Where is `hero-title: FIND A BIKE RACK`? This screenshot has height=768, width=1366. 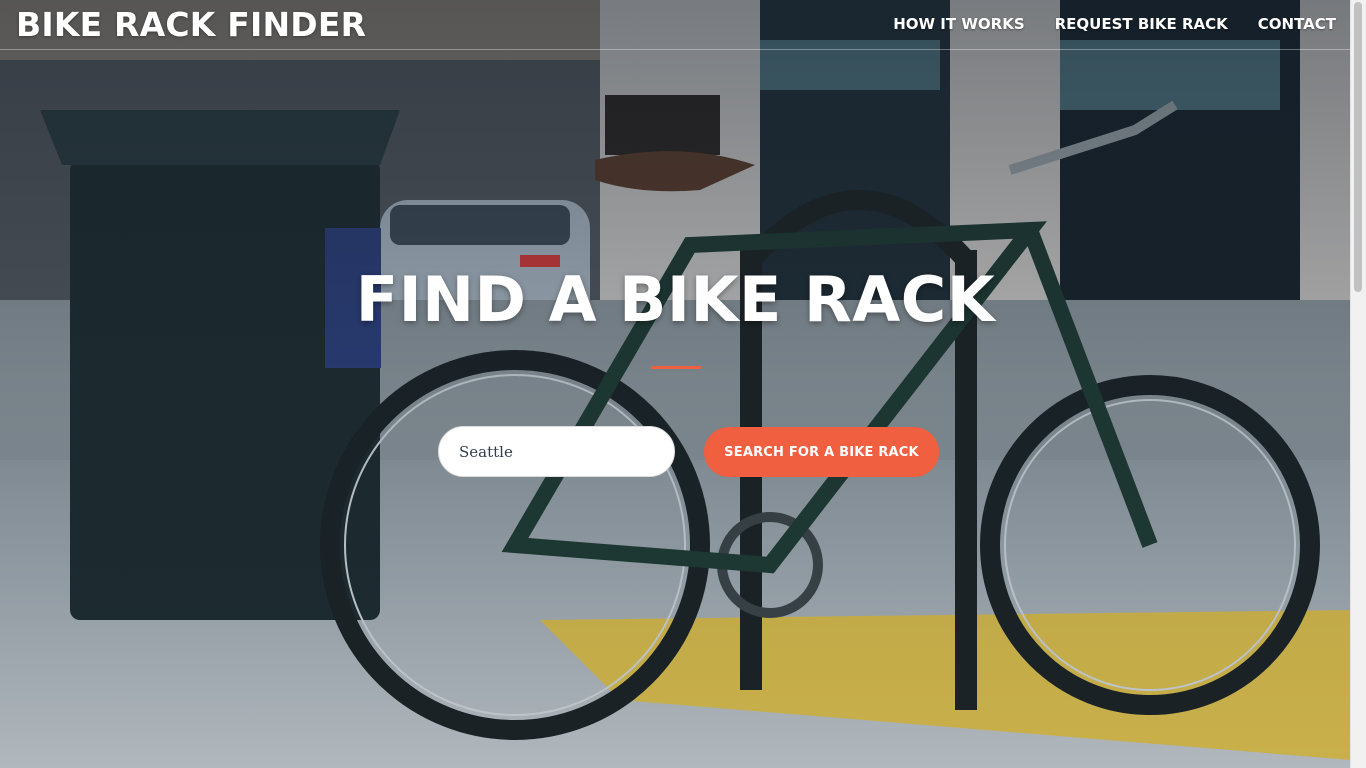
hero-title: FIND A BIKE RACK is located at coordinates (675, 299).